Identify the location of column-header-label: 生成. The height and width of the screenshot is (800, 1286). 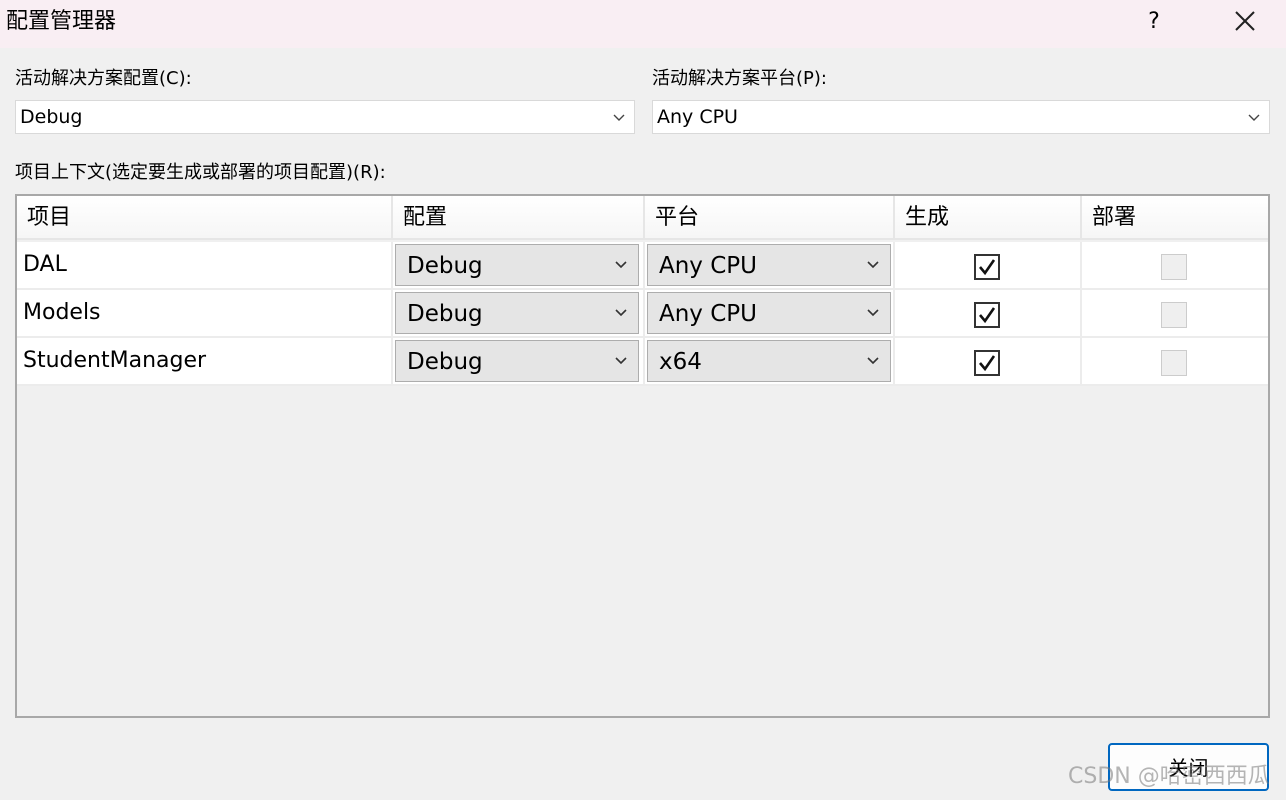
(927, 217).